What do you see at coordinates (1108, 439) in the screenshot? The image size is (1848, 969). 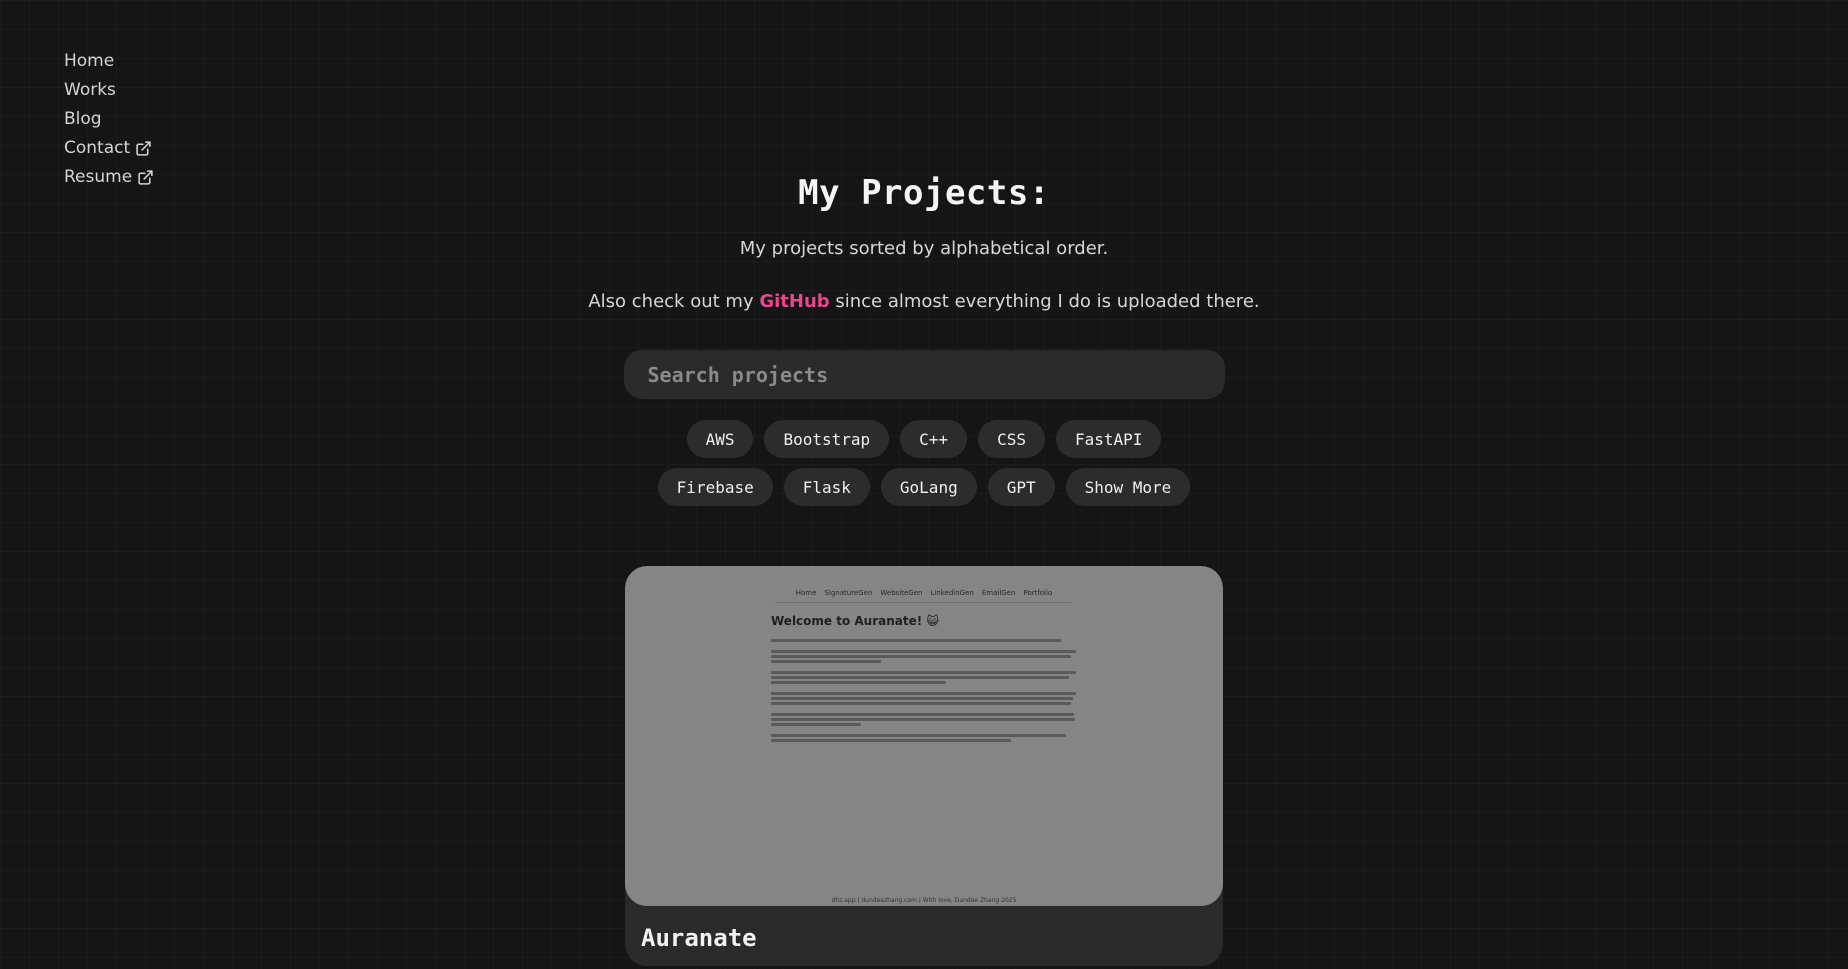 I see `tag-fastapi: FastAPI` at bounding box center [1108, 439].